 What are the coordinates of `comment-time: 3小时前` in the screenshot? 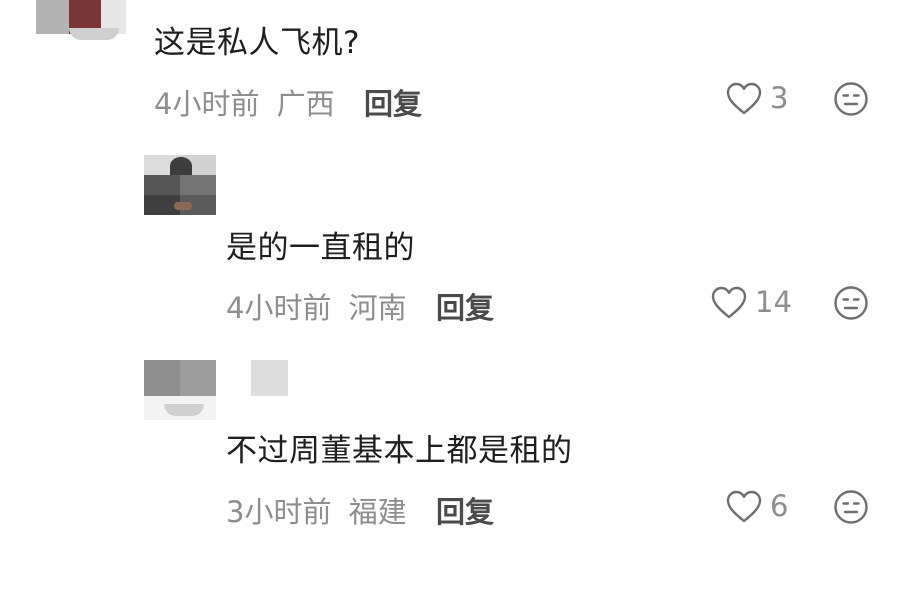 It's located at (279, 512).